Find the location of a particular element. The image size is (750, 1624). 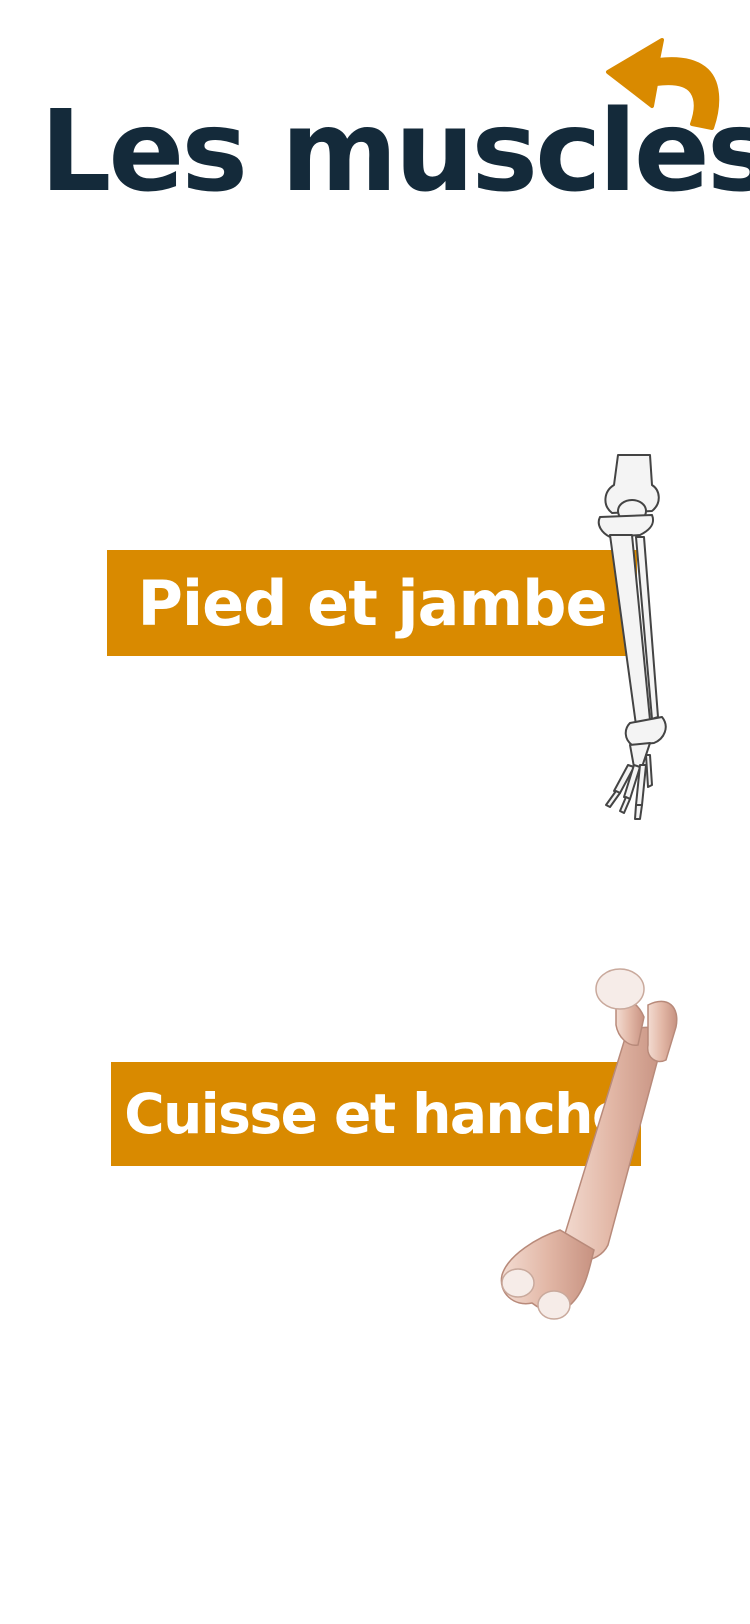

category-label-foot-leg: Pied et jambe is located at coordinates (372, 603).